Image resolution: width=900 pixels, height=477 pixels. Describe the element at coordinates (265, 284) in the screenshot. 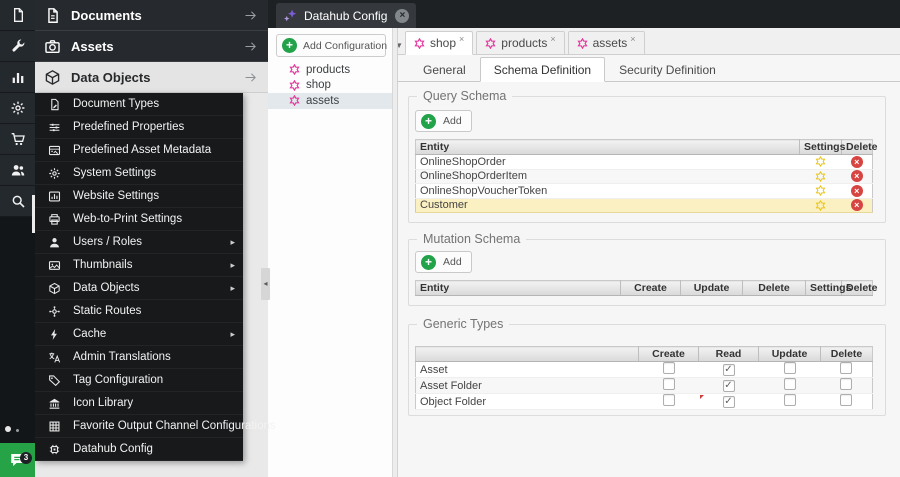

I see `sidebar-collapse-handle: ◂` at that location.